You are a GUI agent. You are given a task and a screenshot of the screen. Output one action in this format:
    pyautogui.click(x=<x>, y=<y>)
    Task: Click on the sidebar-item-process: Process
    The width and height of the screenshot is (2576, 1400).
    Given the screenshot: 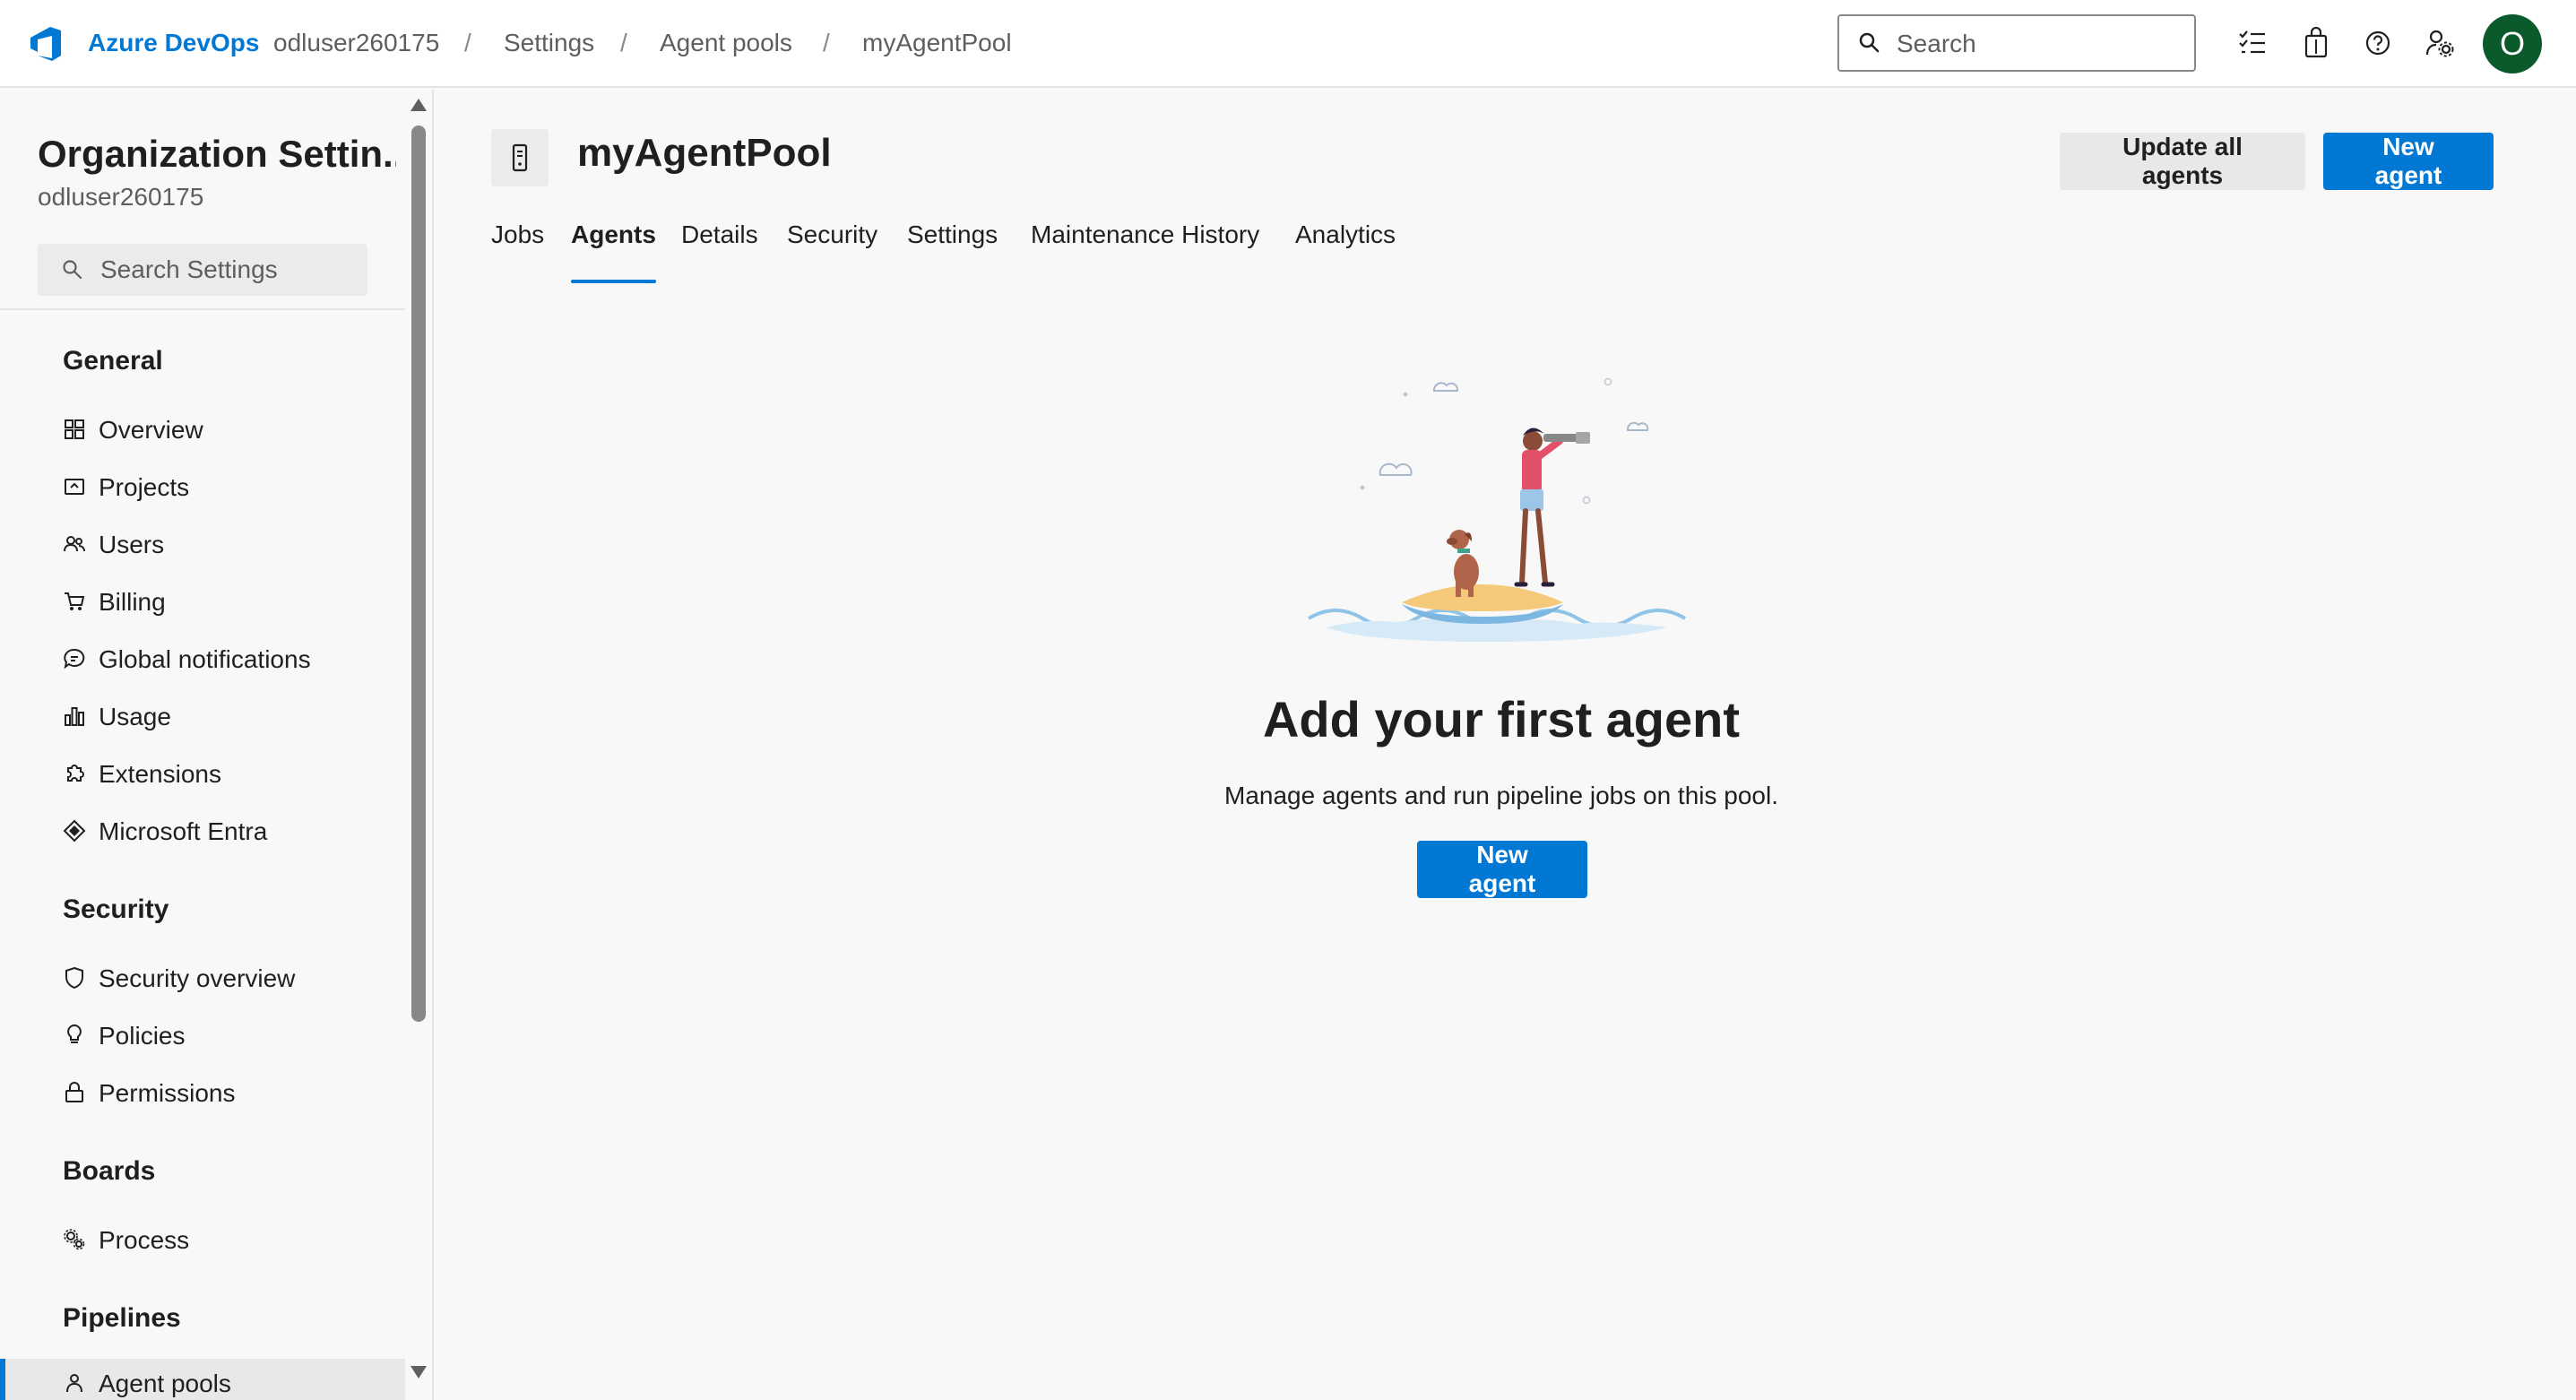 What is the action you would take?
    pyautogui.click(x=202, y=1240)
    